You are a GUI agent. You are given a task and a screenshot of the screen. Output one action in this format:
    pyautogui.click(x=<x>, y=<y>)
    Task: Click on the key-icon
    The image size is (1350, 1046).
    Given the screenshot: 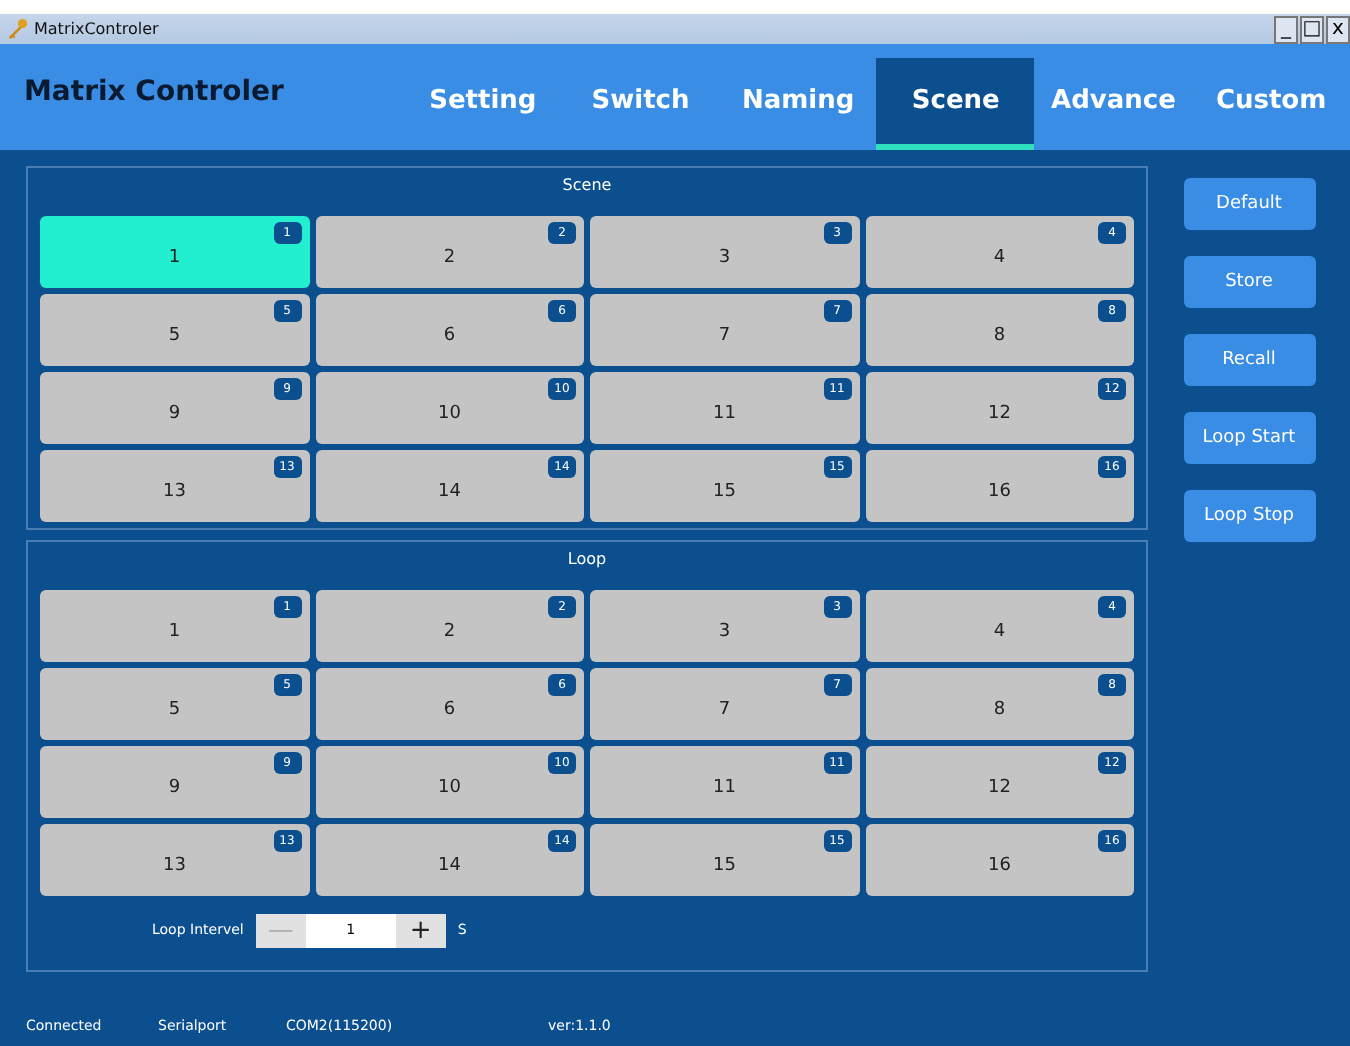 What is the action you would take?
    pyautogui.click(x=17, y=29)
    